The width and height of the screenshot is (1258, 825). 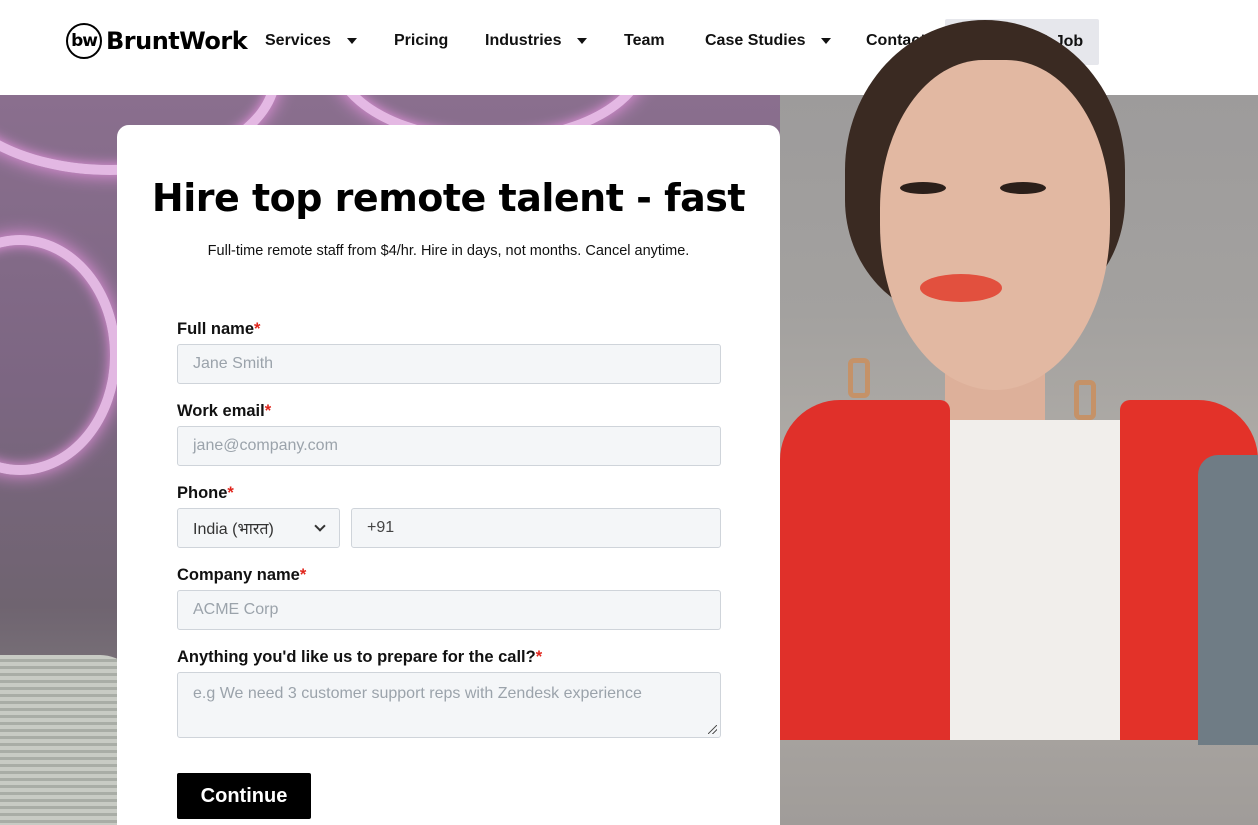 What do you see at coordinates (238, 575) in the screenshot?
I see `label-text: Company name` at bounding box center [238, 575].